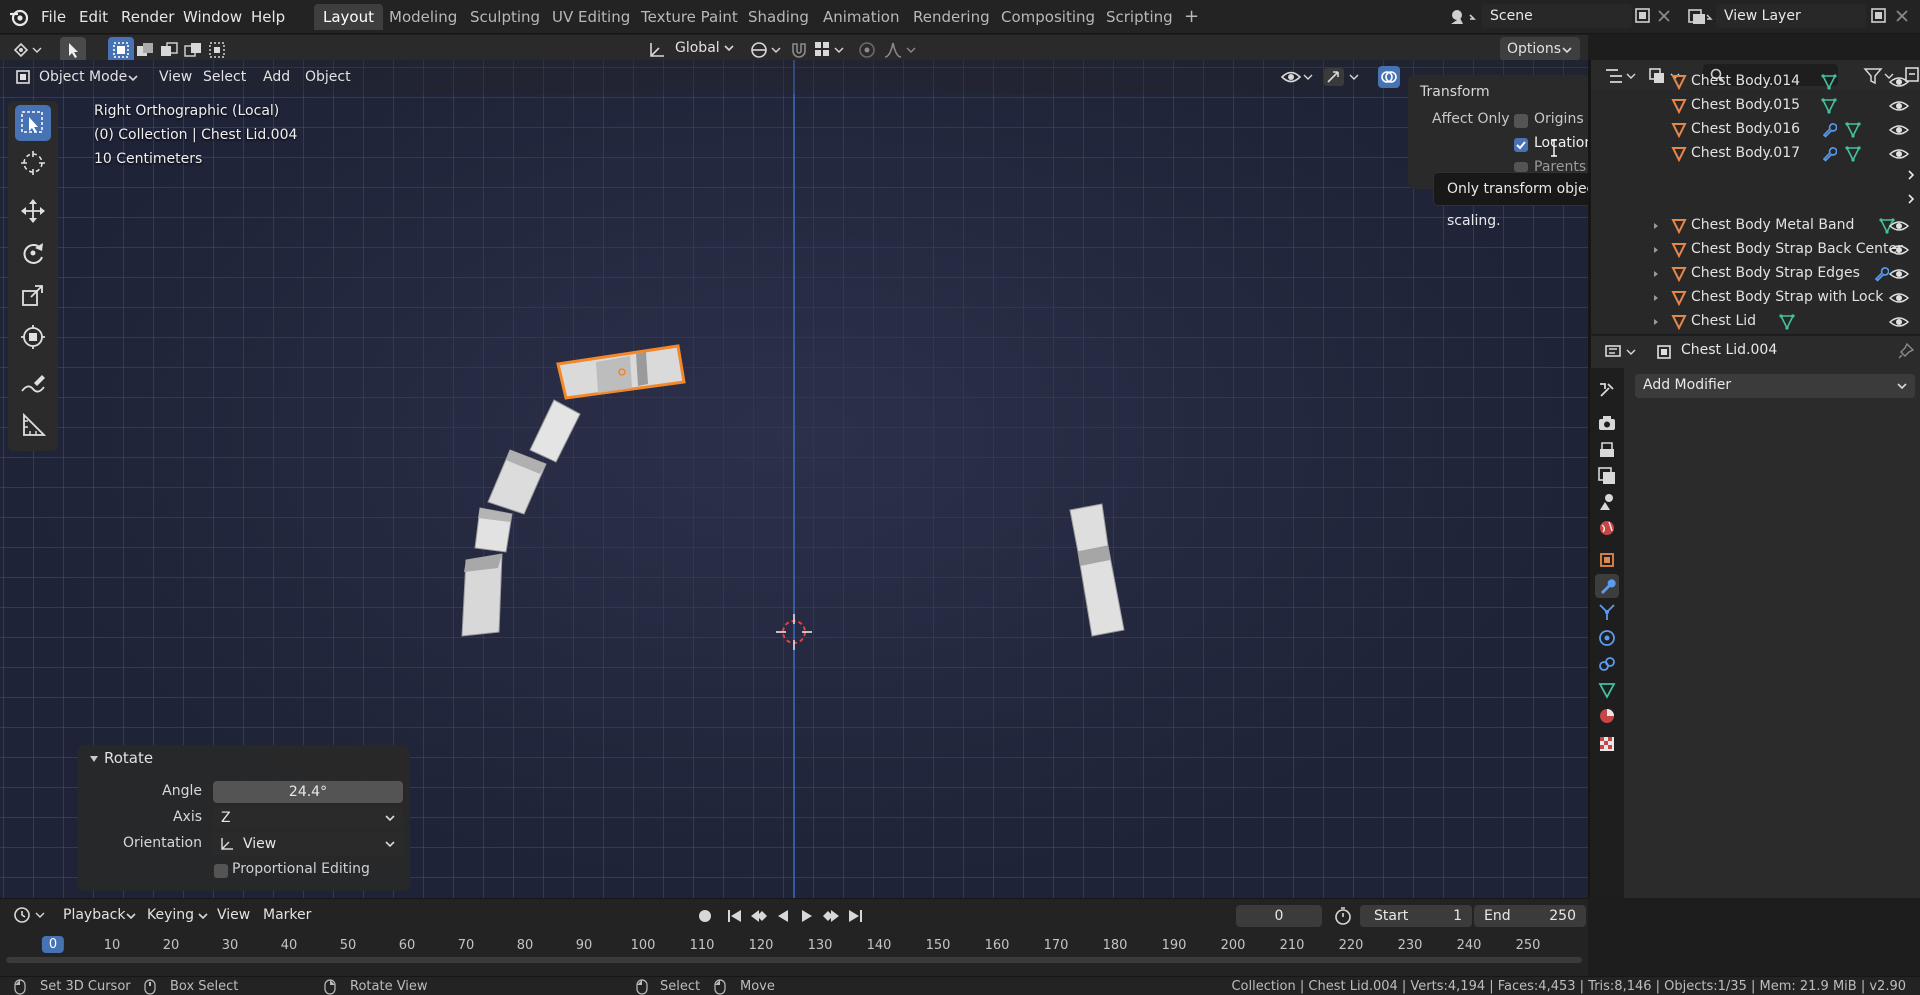 Image resolution: width=1920 pixels, height=995 pixels. What do you see at coordinates (1906, 351) in the screenshot?
I see `pin-icon` at bounding box center [1906, 351].